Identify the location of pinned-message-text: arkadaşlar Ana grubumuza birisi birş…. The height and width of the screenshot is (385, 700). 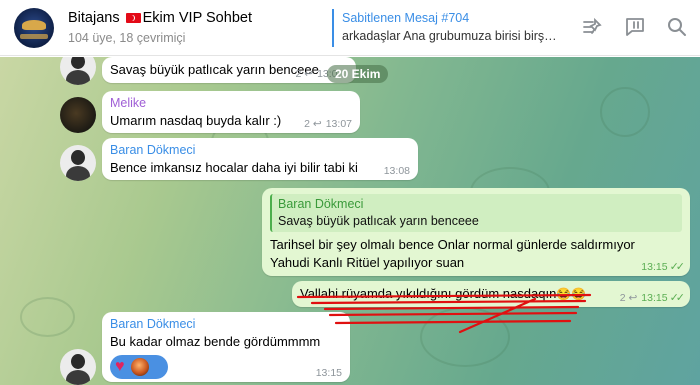
(449, 36).